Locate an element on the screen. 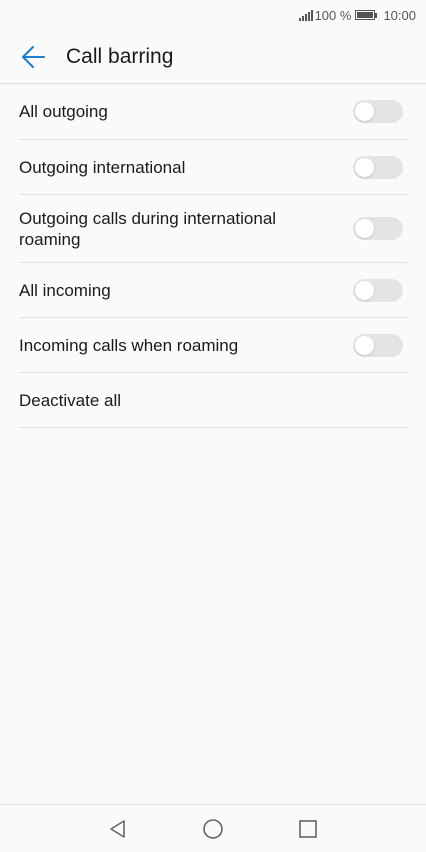 This screenshot has height=852, width=426. signal-icon is located at coordinates (305, 15).